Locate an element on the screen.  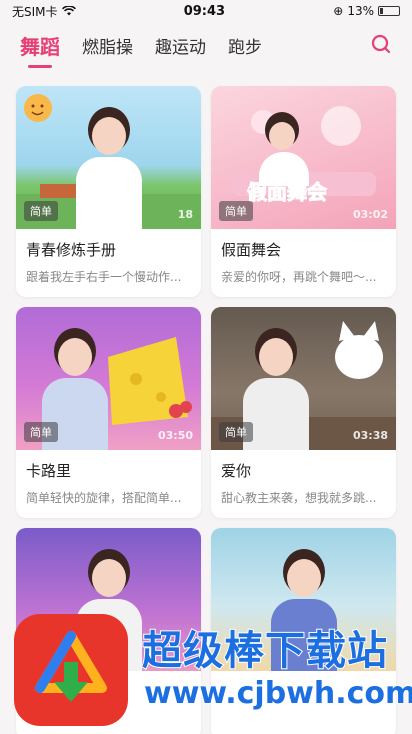
lock-rotation-icon: ⊕ is located at coordinates (338, 11).